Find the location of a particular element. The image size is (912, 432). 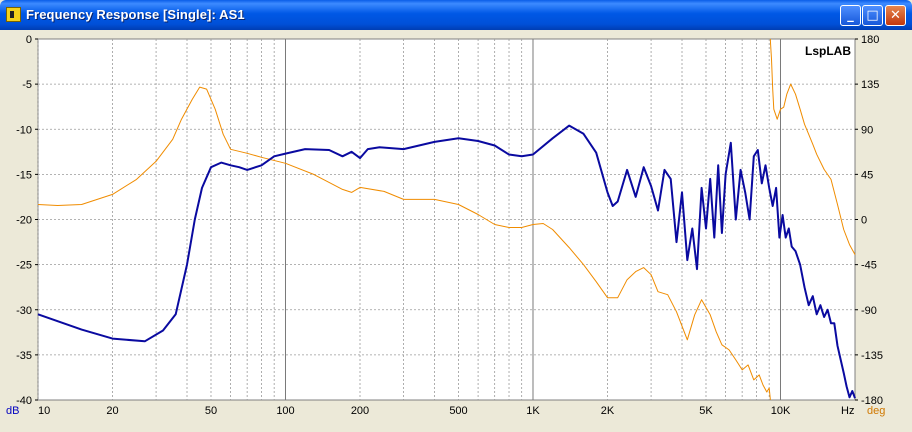

x-tick-label: 500 is located at coordinates (458, 411).